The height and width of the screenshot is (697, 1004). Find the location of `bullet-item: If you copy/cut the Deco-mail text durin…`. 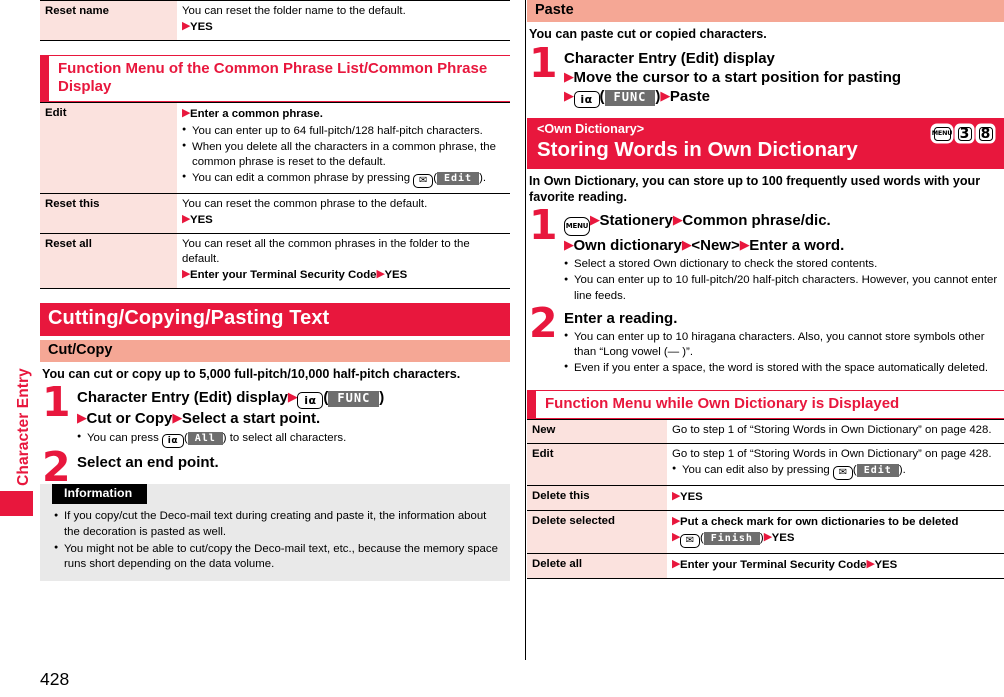

bullet-item: If you copy/cut the Deco-mail text durin… is located at coordinates (276, 524).